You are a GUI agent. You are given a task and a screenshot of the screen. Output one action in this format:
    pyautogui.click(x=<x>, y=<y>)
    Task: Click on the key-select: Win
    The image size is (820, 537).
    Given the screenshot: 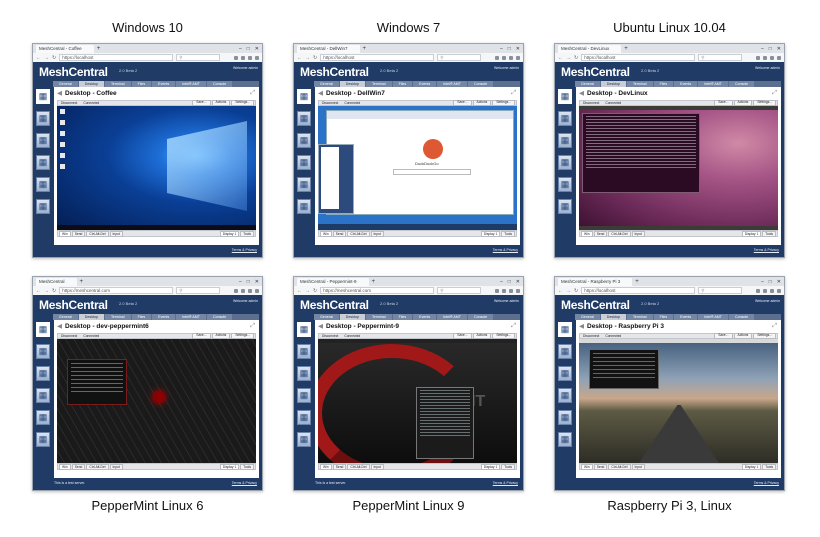 What is the action you would take?
    pyautogui.click(x=65, y=233)
    